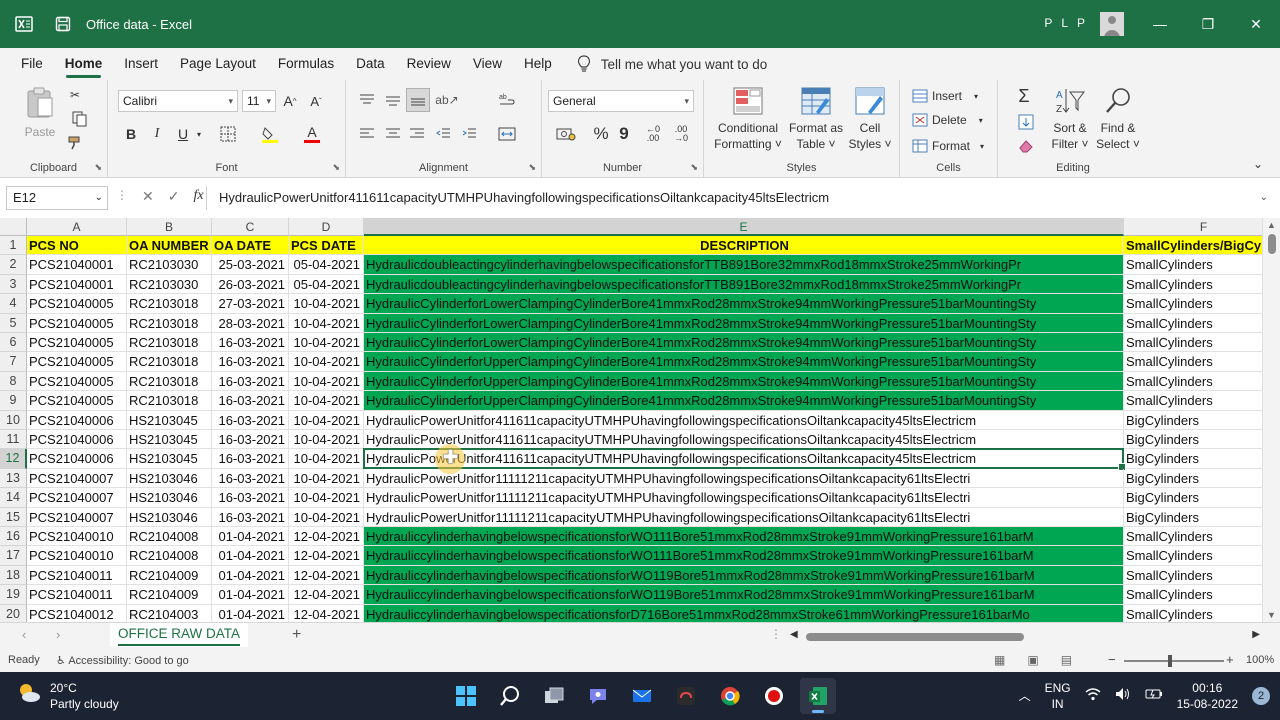  What do you see at coordinates (306, 64) in the screenshot?
I see `tab-formulas: Formulas` at bounding box center [306, 64].